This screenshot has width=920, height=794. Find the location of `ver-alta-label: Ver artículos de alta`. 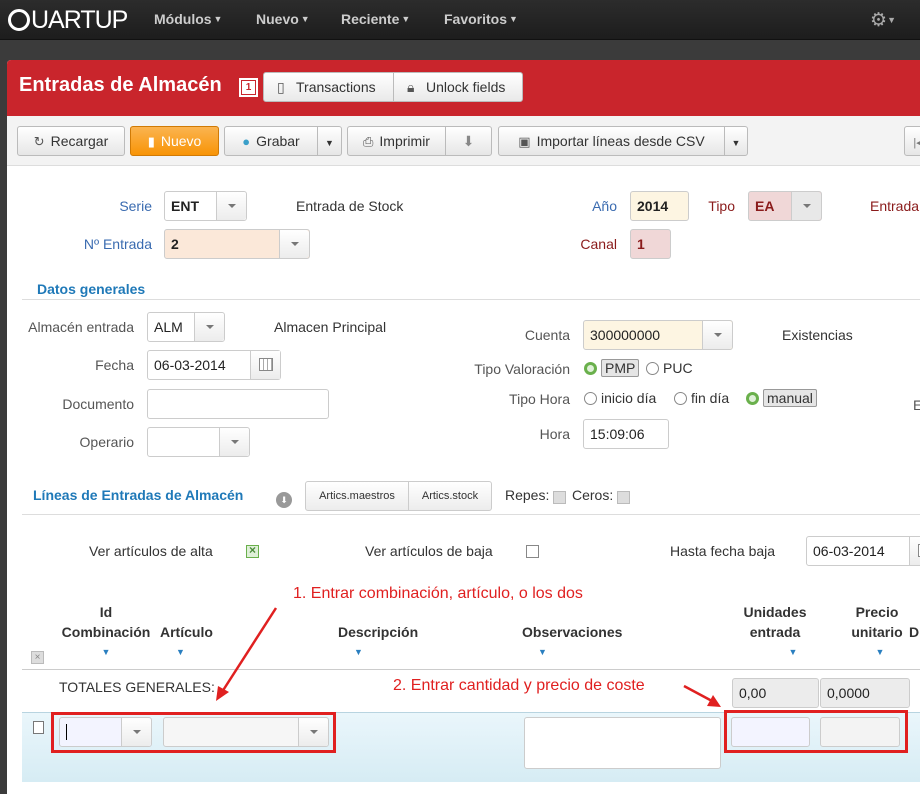

ver-alta-label: Ver artículos de alta is located at coordinates (151, 551).